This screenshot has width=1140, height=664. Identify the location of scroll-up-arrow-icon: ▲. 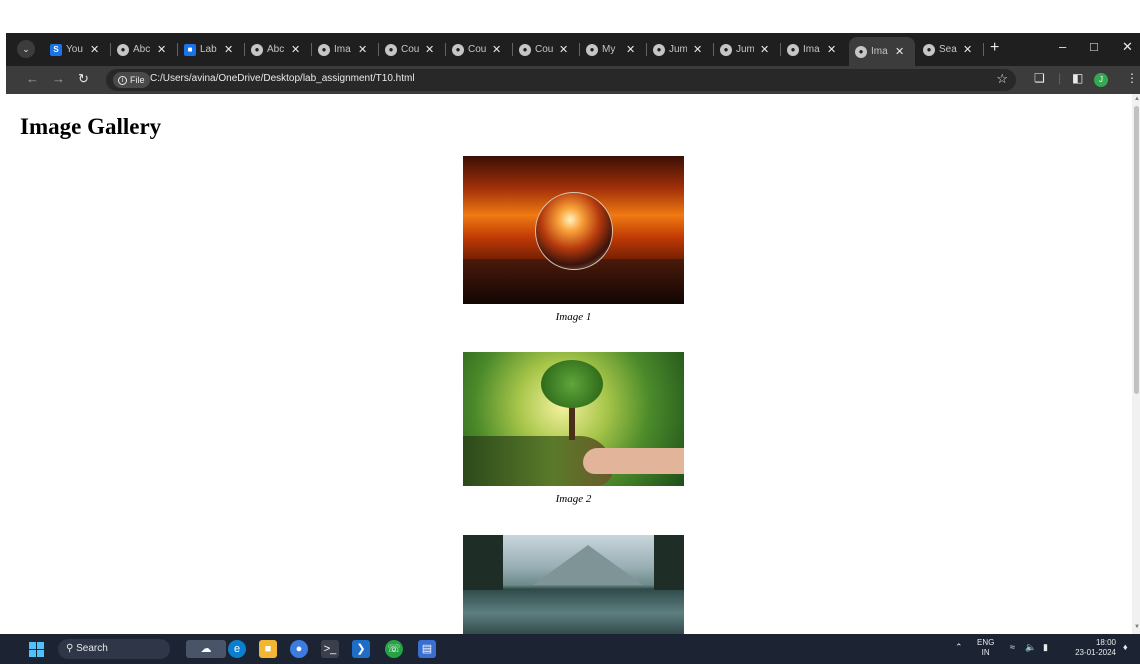
(1137, 99).